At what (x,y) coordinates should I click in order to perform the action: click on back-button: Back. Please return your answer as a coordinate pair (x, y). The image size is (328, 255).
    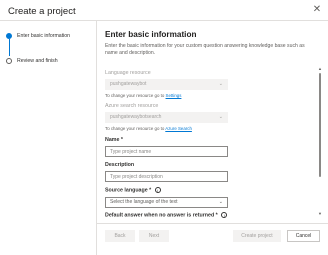
    Looking at the image, I should click on (120, 236).